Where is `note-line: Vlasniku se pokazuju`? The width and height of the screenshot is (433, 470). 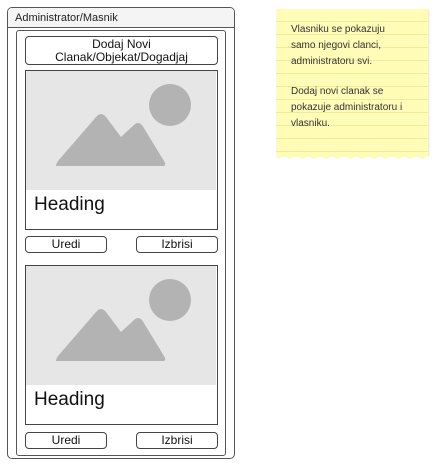
note-line: Vlasniku se pokazuju is located at coordinates (338, 29).